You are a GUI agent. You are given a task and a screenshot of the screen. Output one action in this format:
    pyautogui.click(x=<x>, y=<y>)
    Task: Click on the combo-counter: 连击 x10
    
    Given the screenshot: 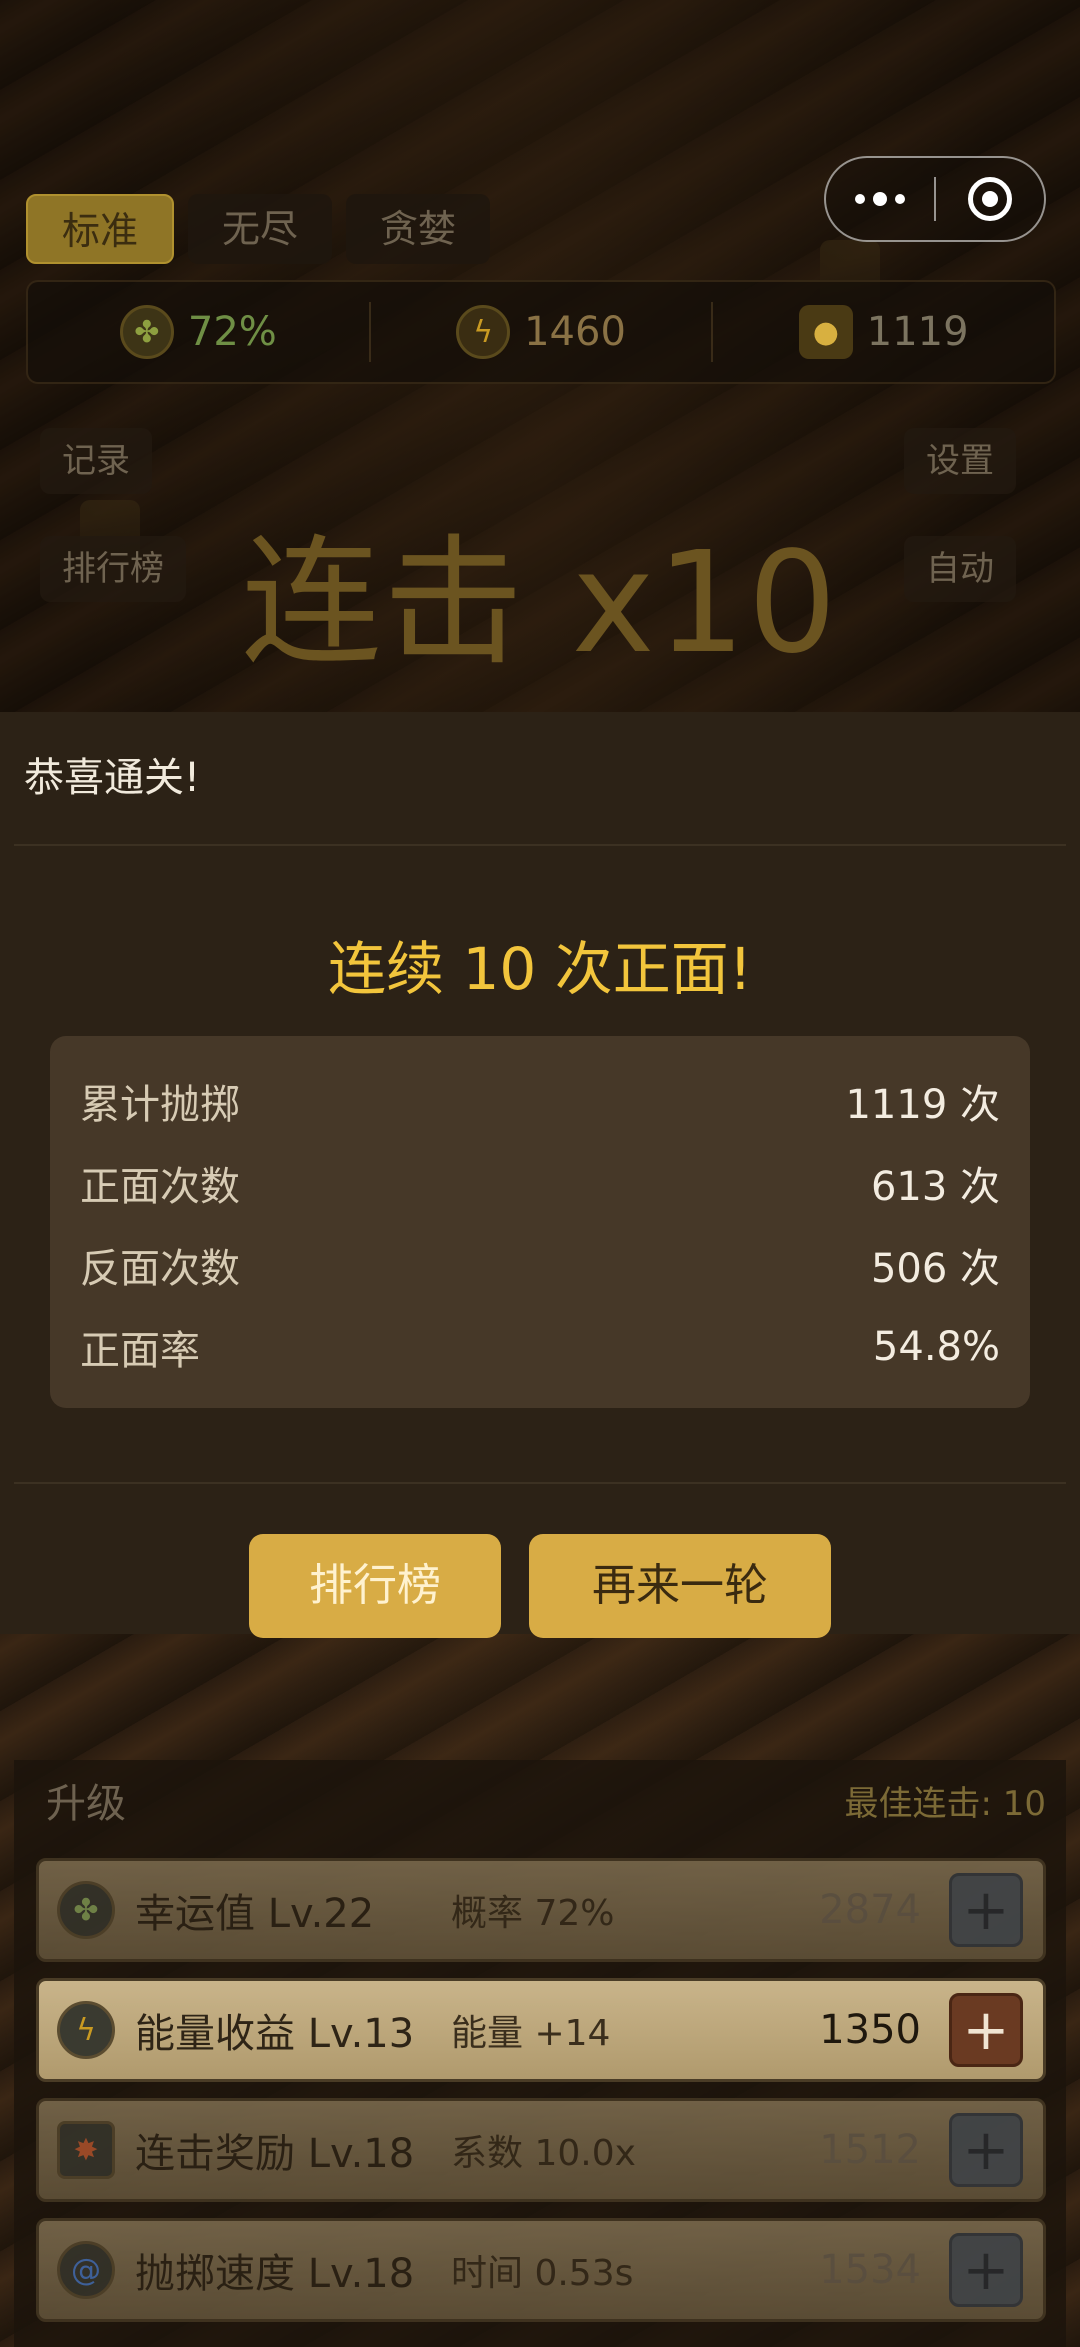 What is the action you would take?
    pyautogui.click(x=540, y=603)
    